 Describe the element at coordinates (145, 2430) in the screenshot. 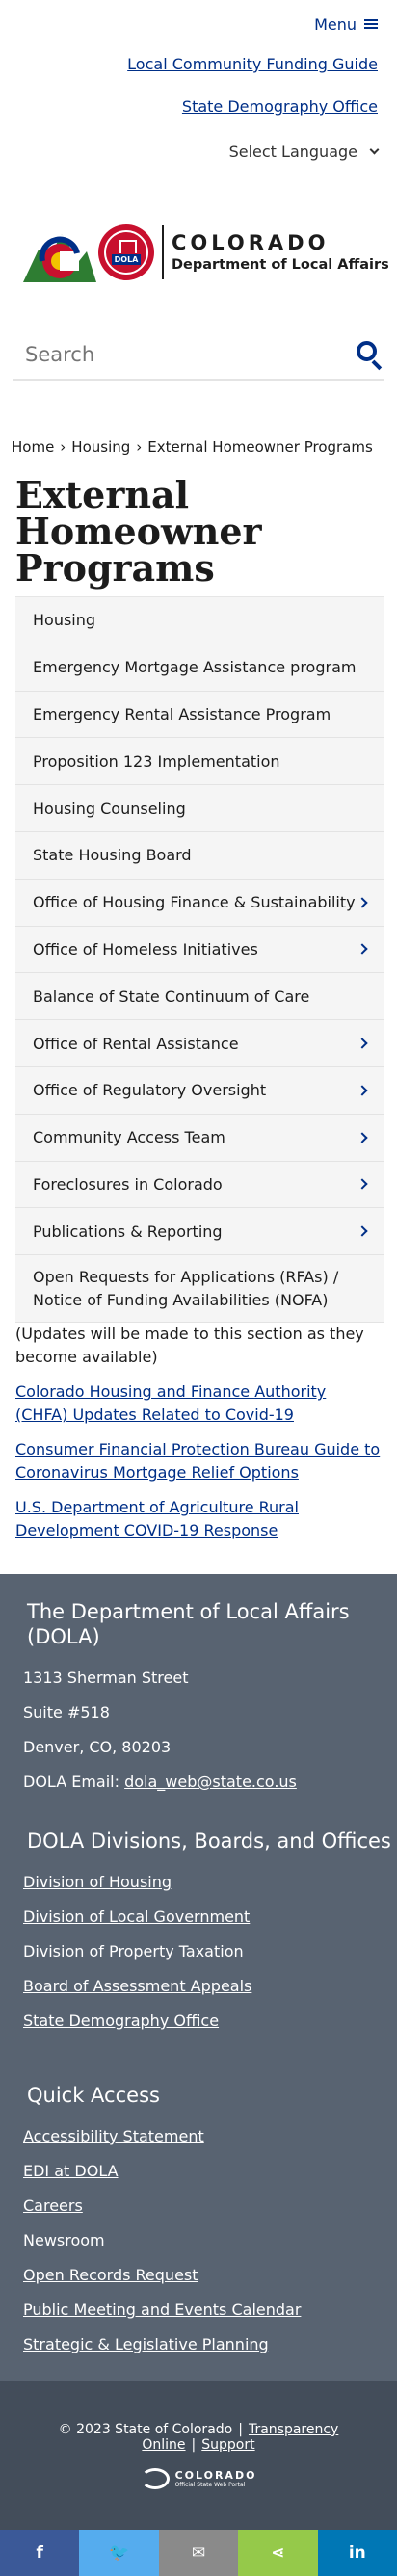

I see `copyright-text: © 2023 State of Colorado` at that location.